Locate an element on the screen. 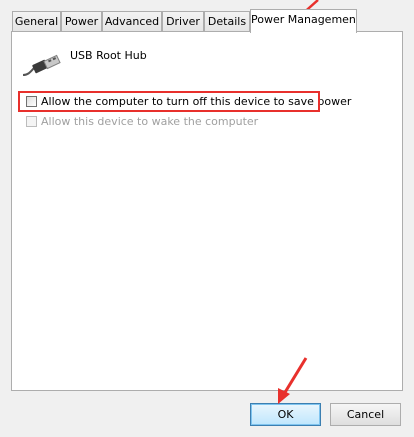 Image resolution: width=414 pixels, height=437 pixels. allow-wake-label: Allow this device to wake the computer is located at coordinates (150, 121).